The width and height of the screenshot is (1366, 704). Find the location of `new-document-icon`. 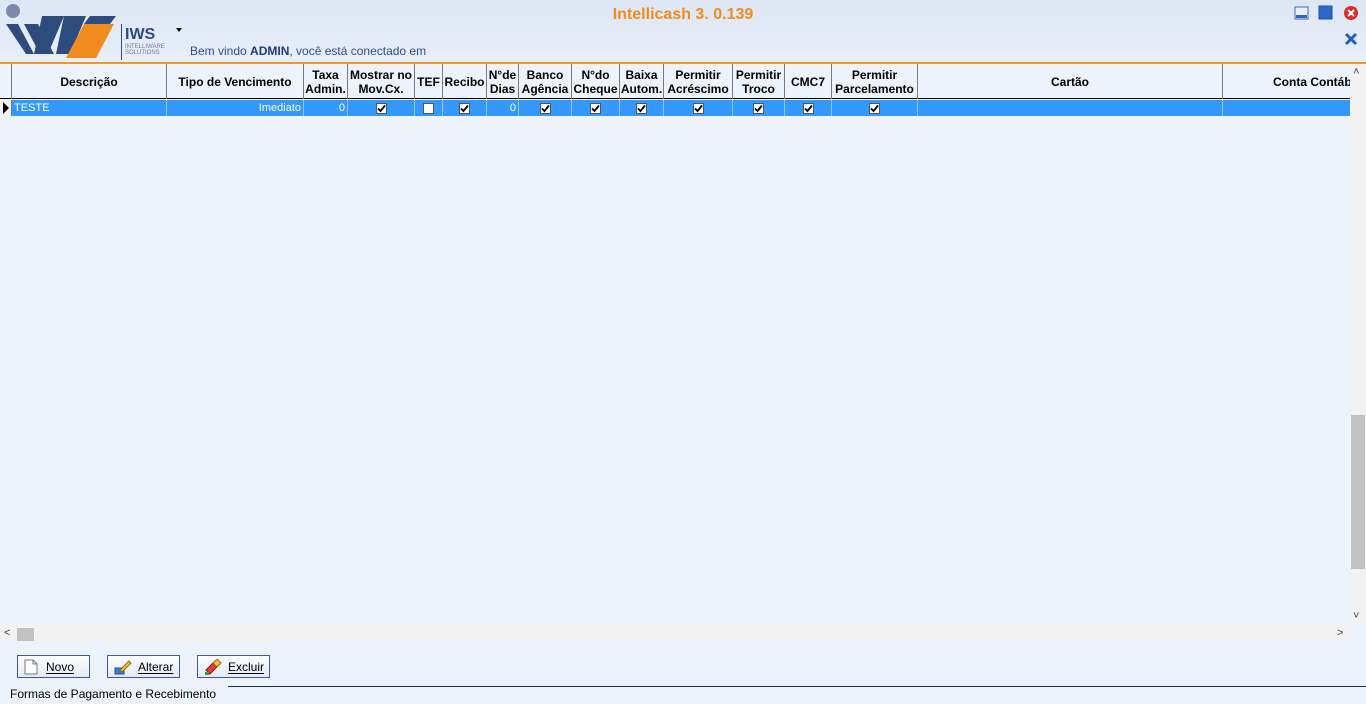

new-document-icon is located at coordinates (31, 666).